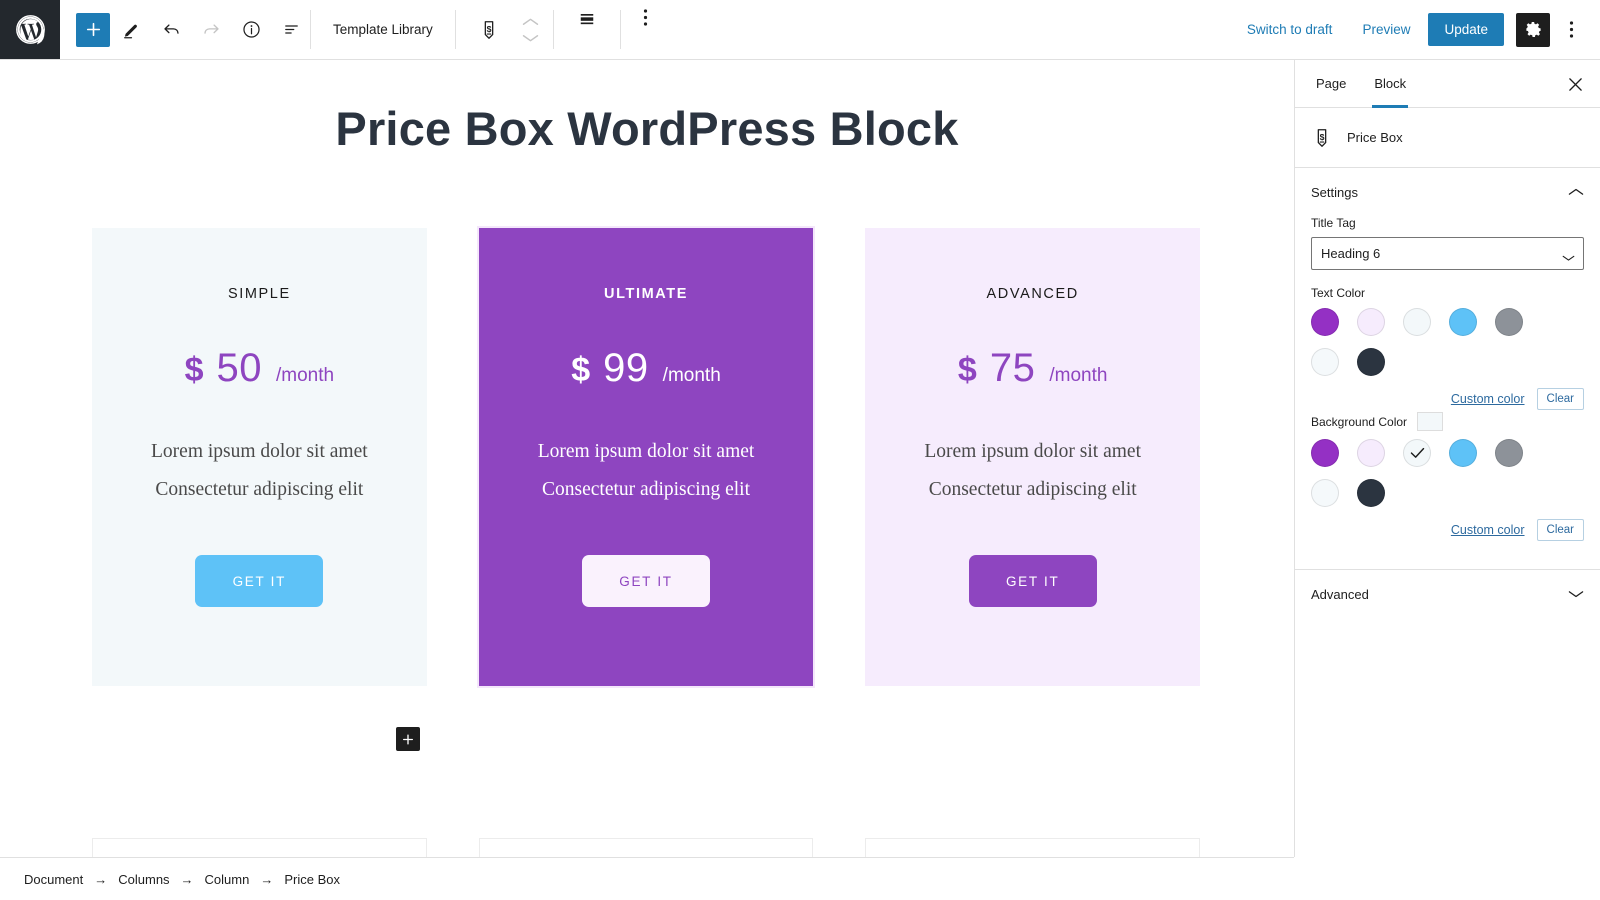  What do you see at coordinates (211, 30) in the screenshot?
I see `redo-button` at bounding box center [211, 30].